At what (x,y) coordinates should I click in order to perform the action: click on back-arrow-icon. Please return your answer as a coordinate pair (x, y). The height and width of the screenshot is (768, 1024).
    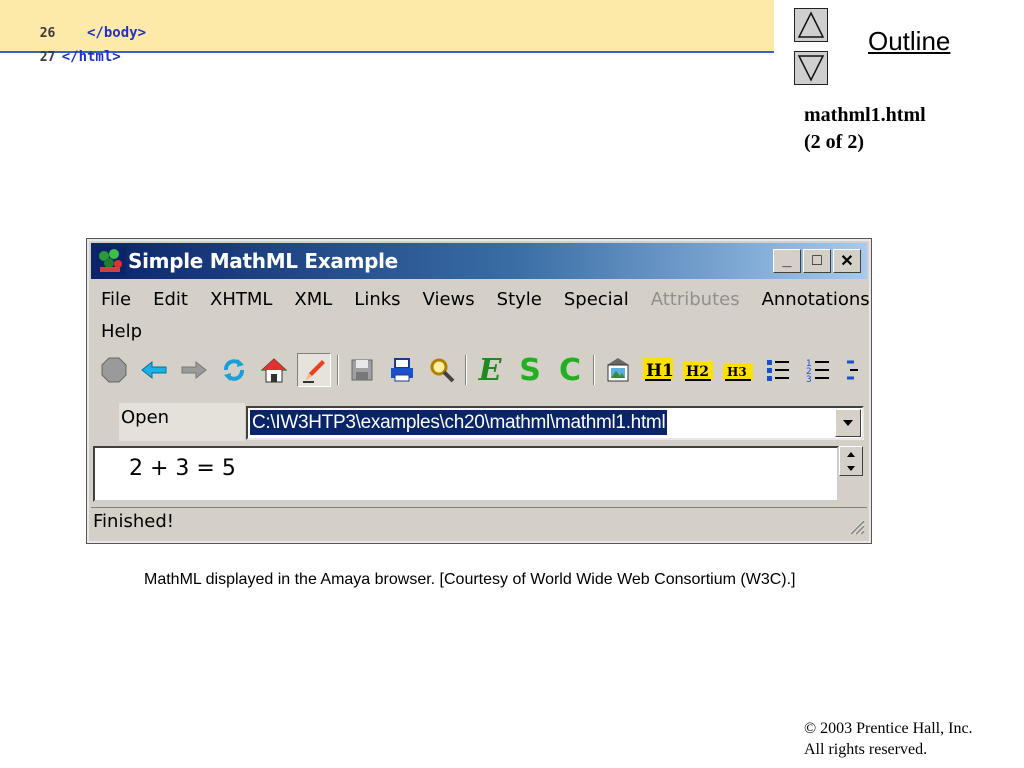
    Looking at the image, I should click on (154, 370).